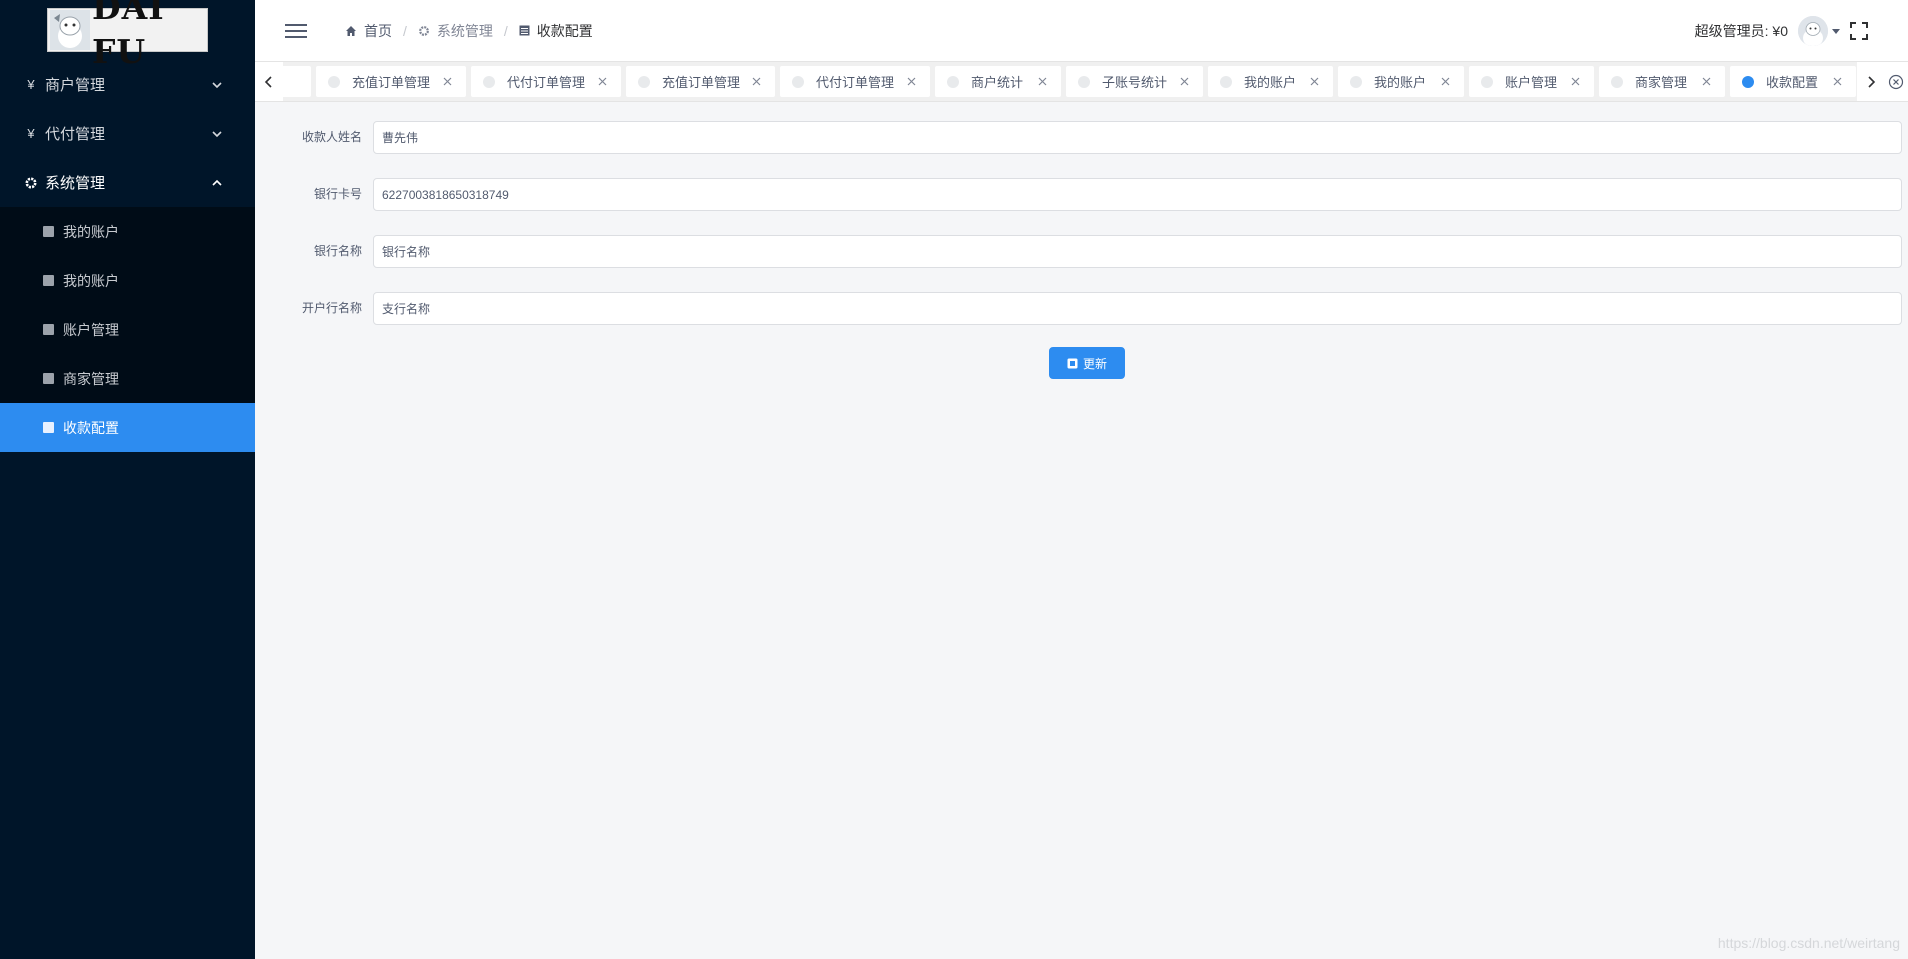  What do you see at coordinates (127, 280) in the screenshot?
I see `sidebar-item-my-account-2: 我的账户` at bounding box center [127, 280].